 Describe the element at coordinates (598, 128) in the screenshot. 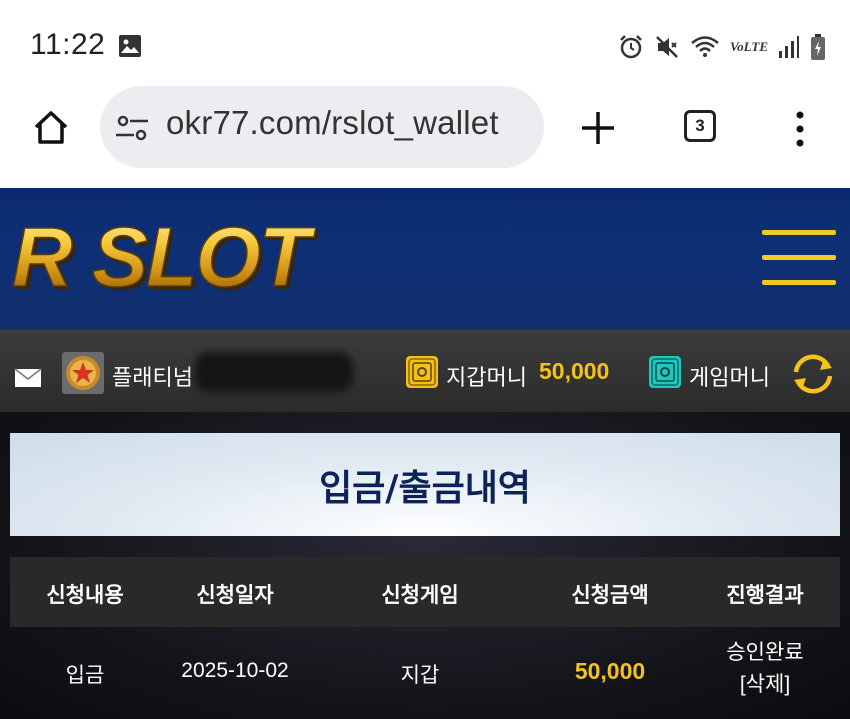

I see `new-tab-button` at that location.